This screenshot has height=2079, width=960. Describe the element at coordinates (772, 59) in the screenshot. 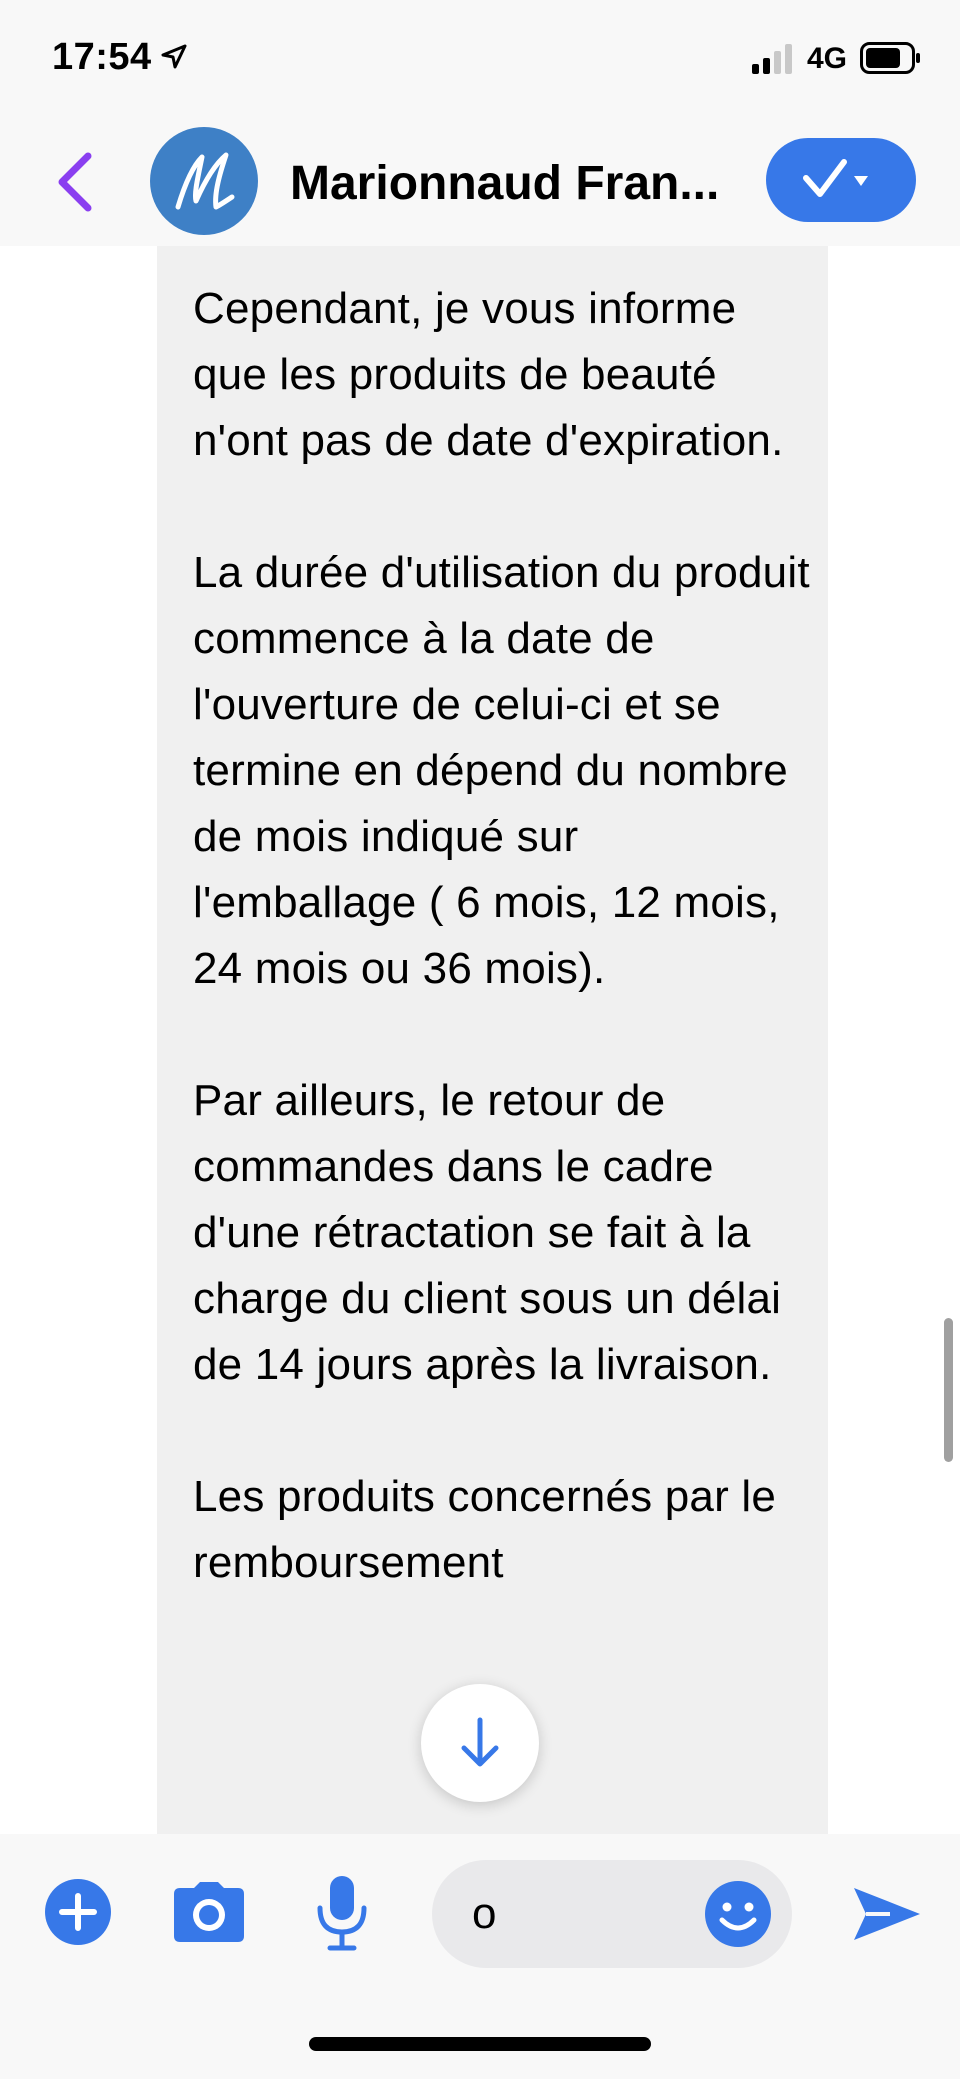

I see `signal-bars-icon` at that location.